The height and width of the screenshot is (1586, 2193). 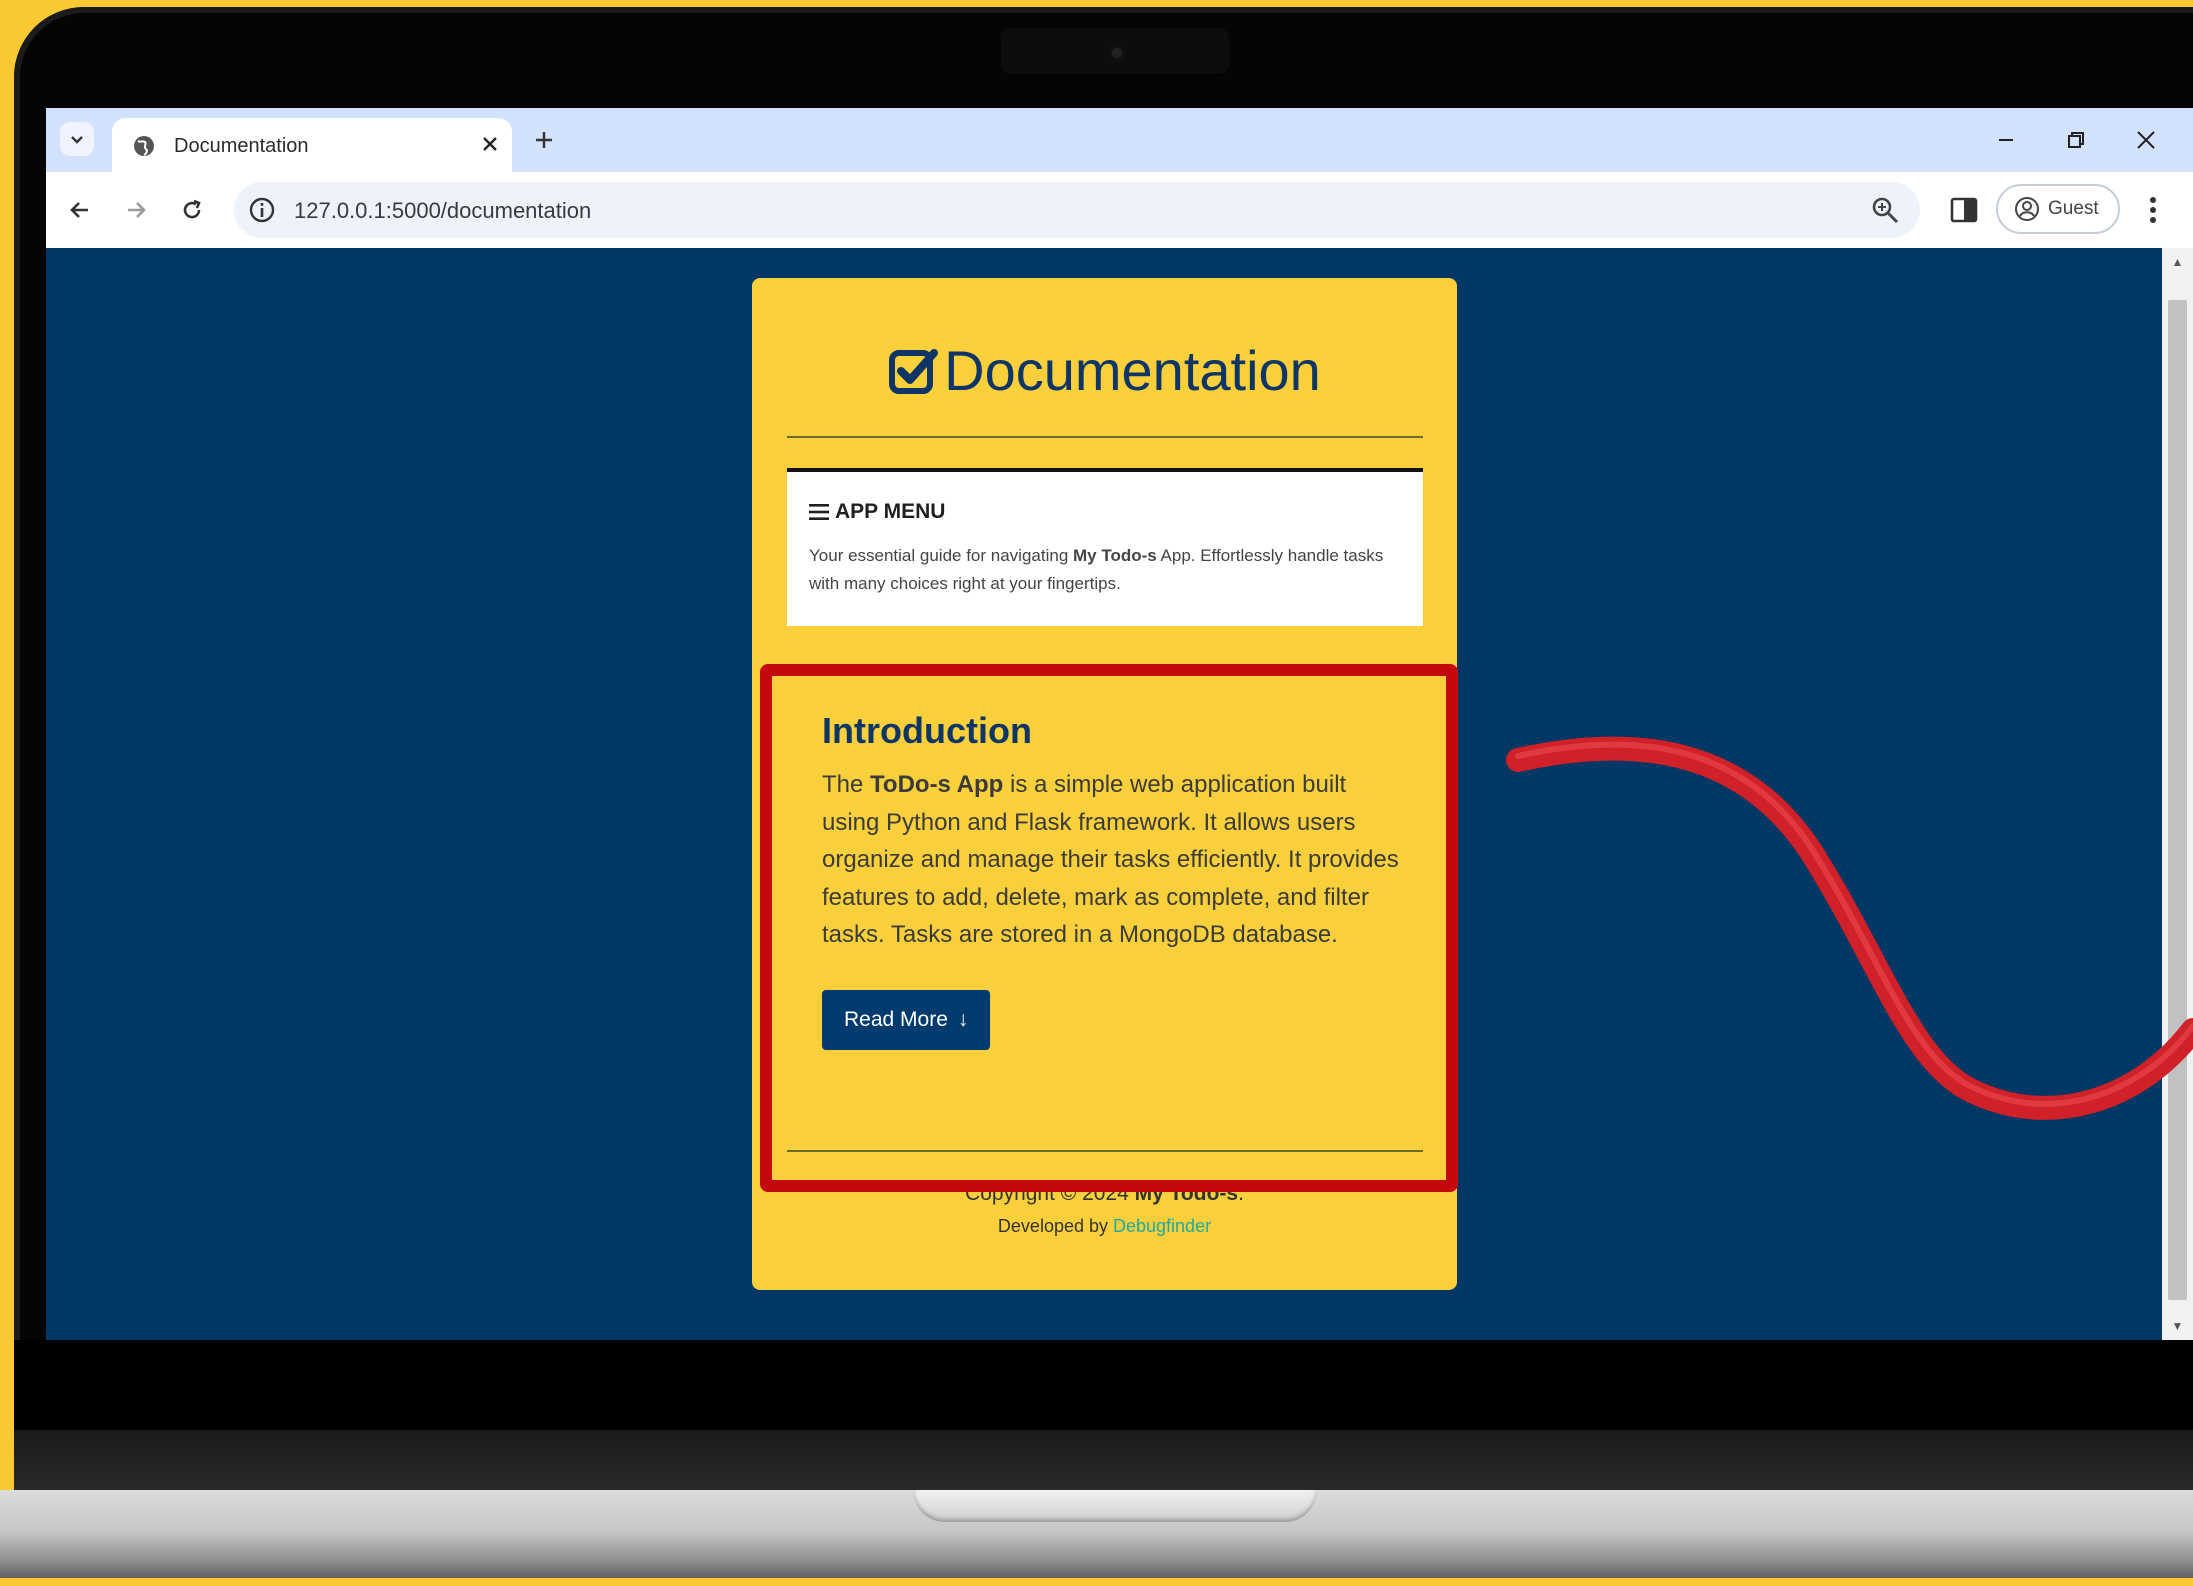 I want to click on reload-icon, so click(x=192, y=209).